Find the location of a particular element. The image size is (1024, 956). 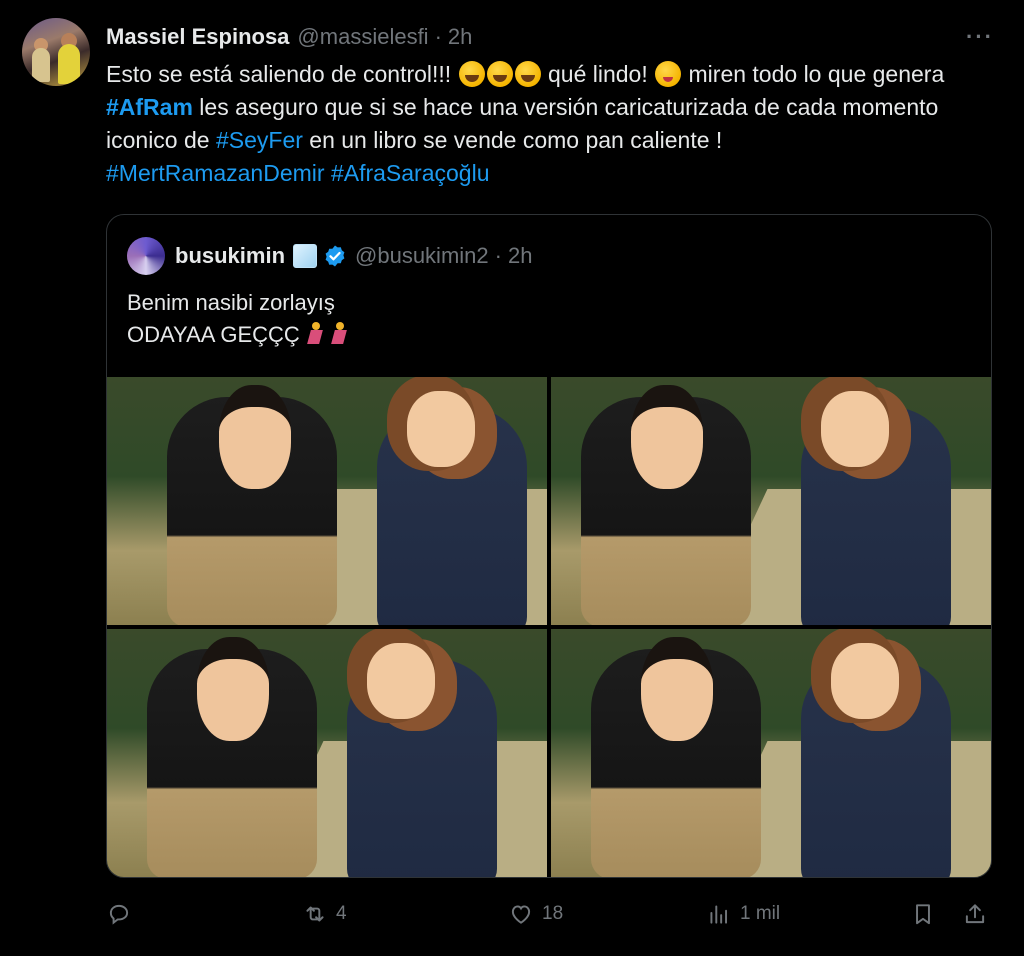

quoted-text-segment: ODAYAA GEÇÇÇ is located at coordinates (213, 334).